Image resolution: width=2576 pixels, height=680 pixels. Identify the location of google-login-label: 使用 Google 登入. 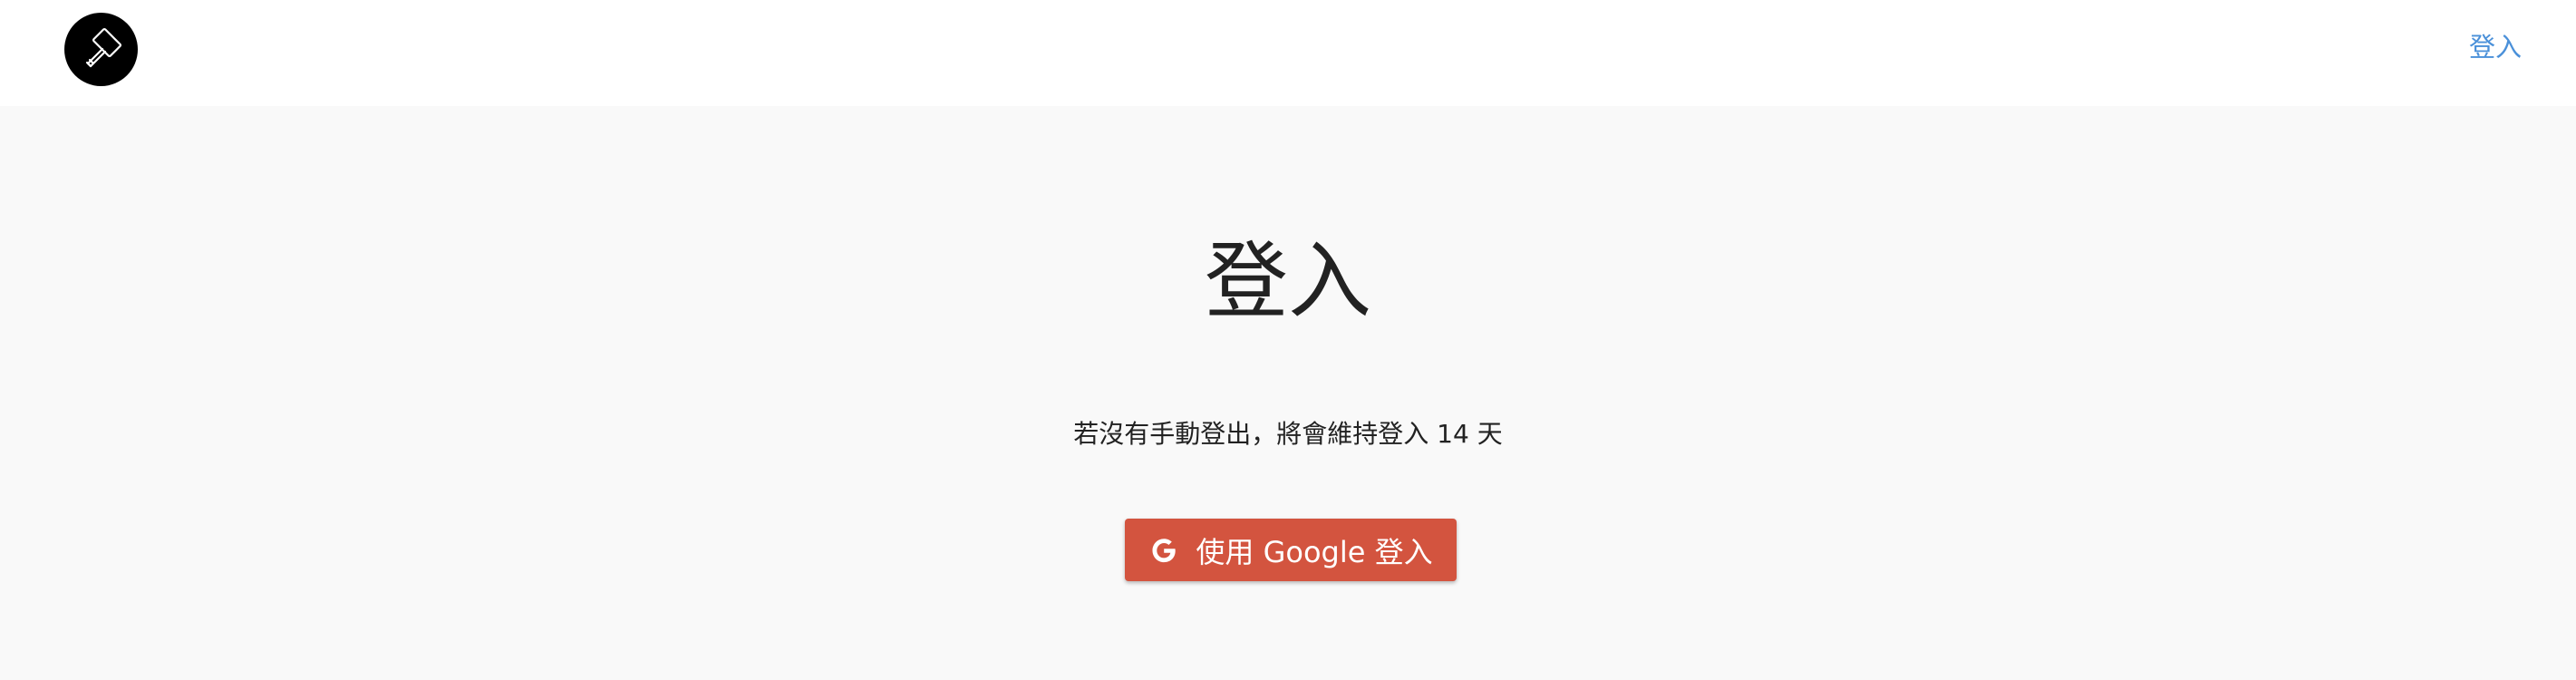
(1314, 552).